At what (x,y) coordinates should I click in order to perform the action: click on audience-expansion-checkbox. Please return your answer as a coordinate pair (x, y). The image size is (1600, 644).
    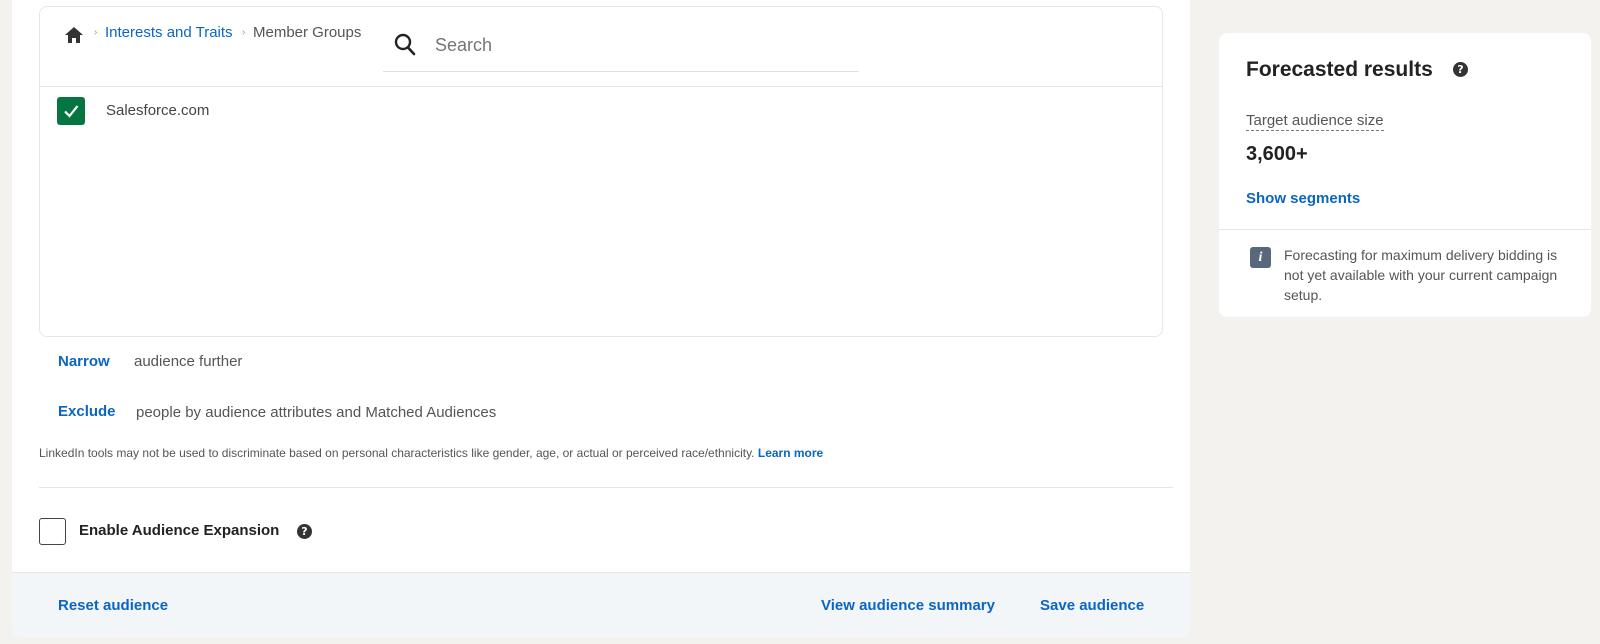
    Looking at the image, I should click on (52, 531).